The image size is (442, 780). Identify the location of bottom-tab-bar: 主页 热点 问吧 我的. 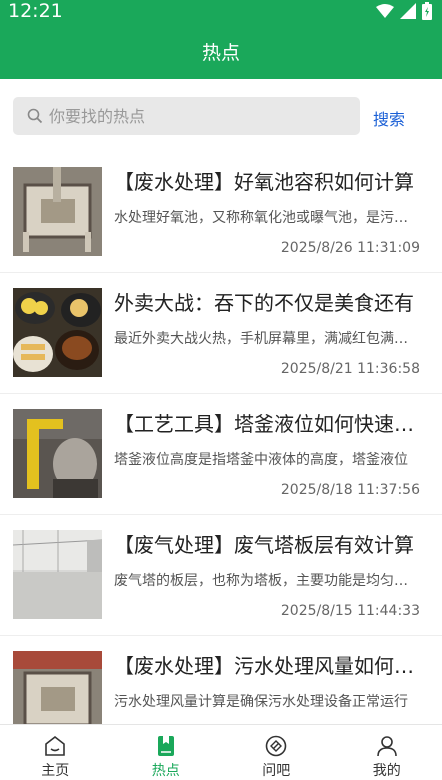
(221, 752).